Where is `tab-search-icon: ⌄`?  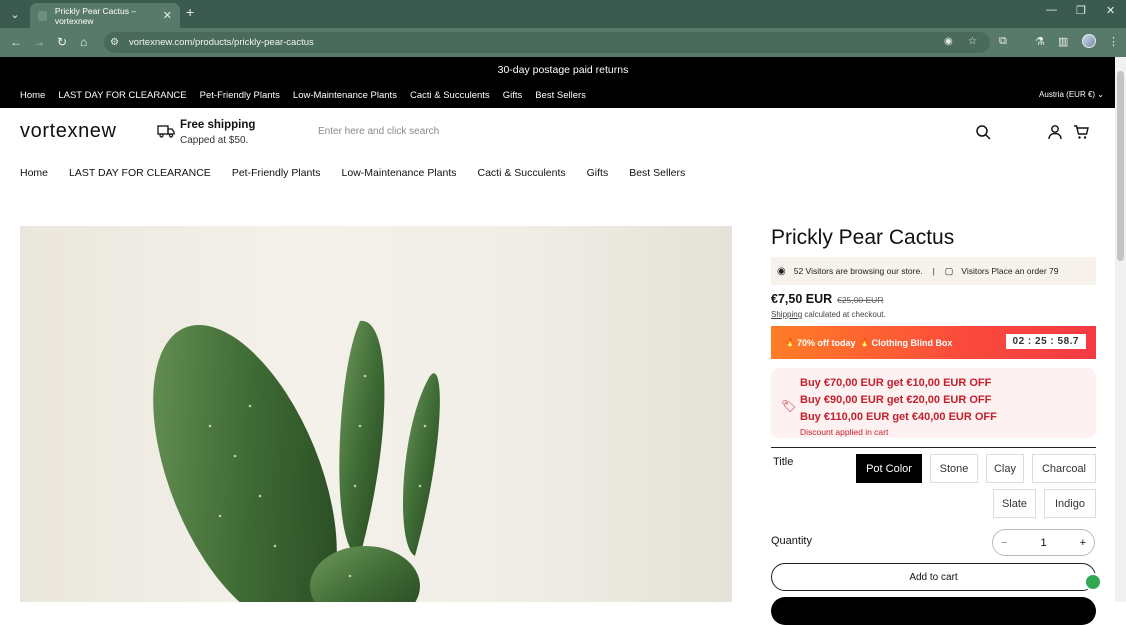
tab-search-icon: ⌄ is located at coordinates (15, 14).